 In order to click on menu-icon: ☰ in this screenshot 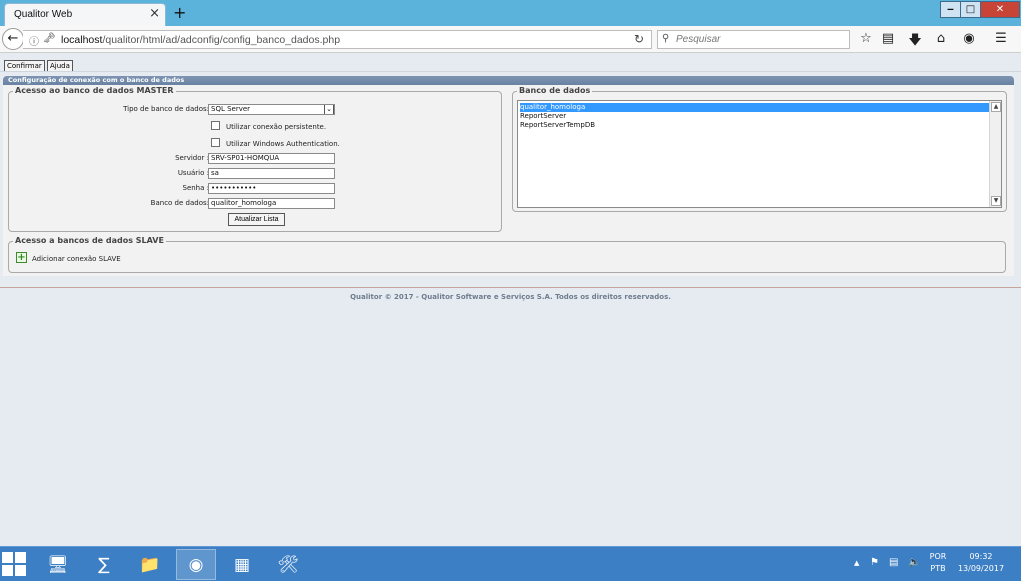, I will do `click(1001, 38)`.